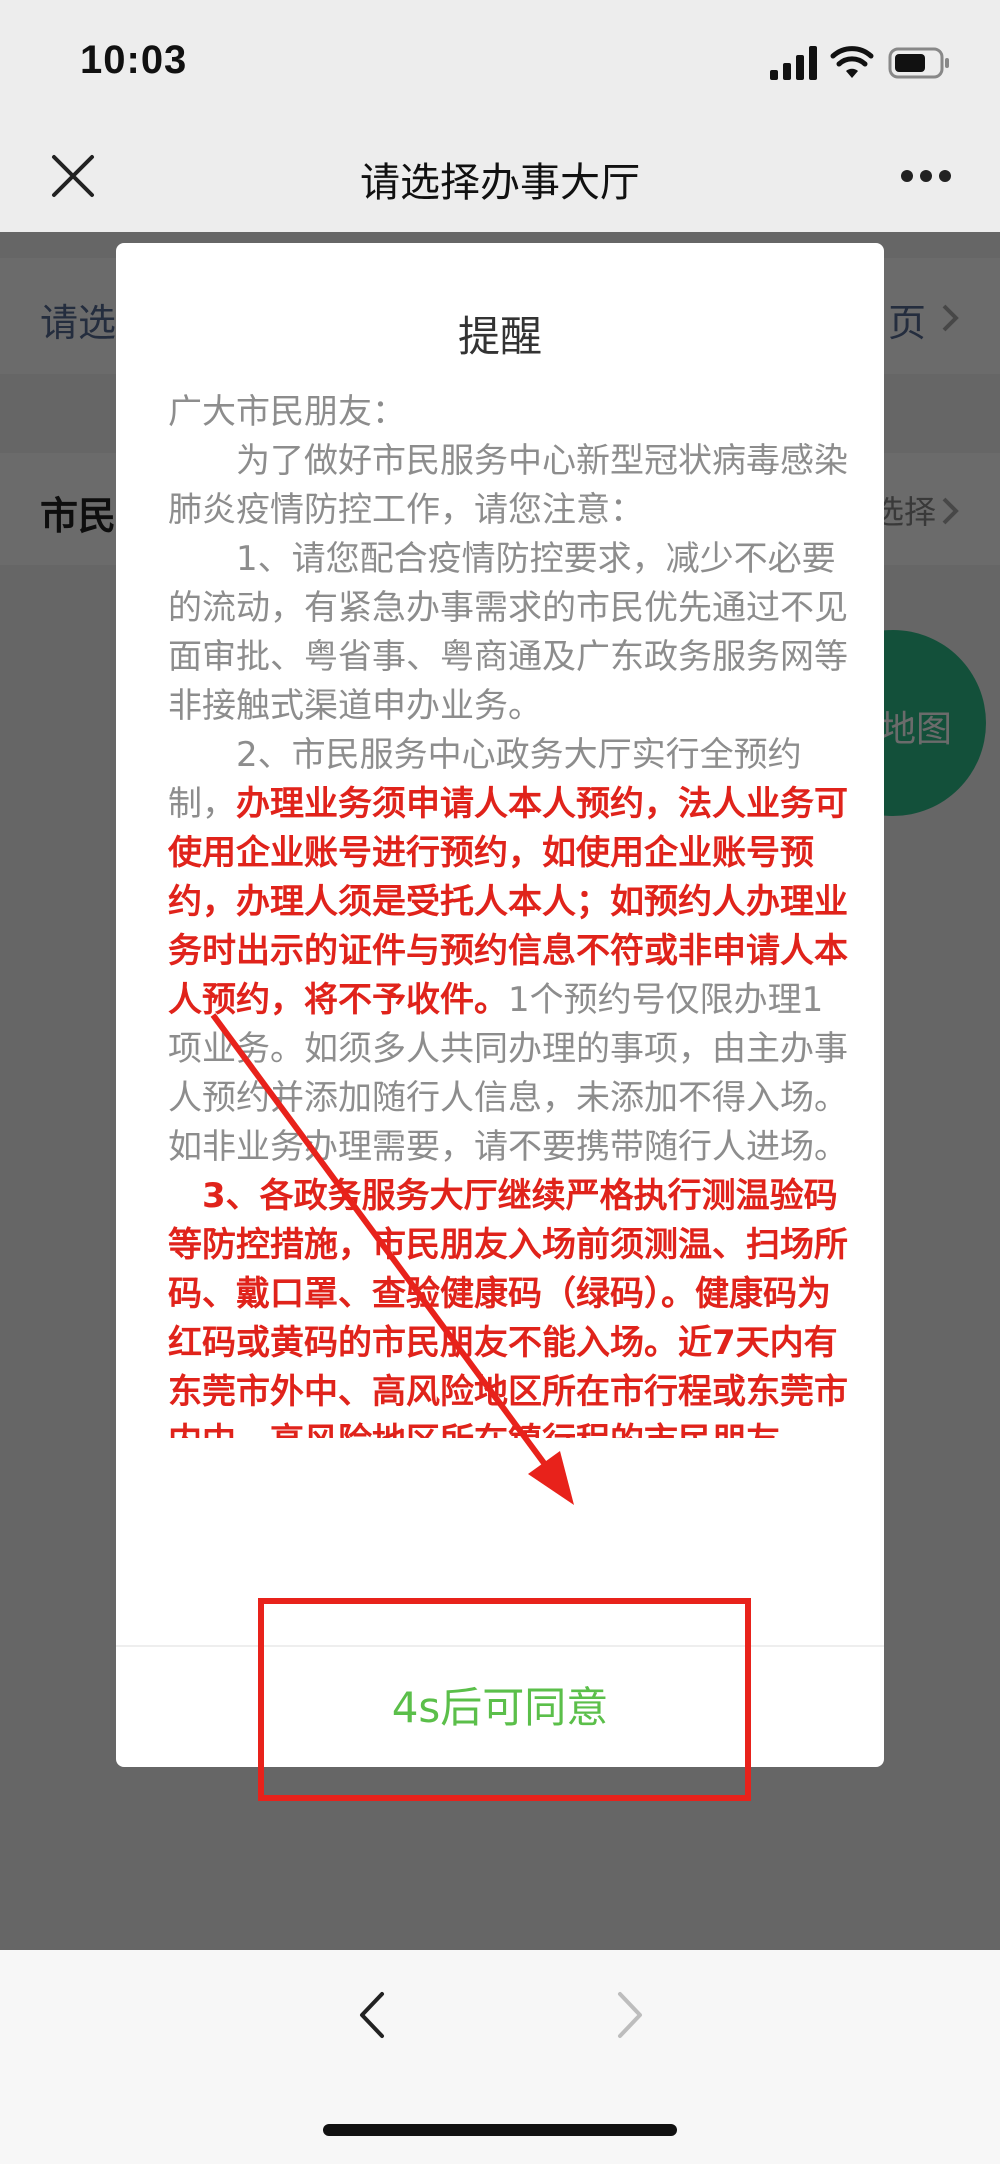 Image resolution: width=1000 pixels, height=2164 pixels. What do you see at coordinates (504, 1699) in the screenshot?
I see `annotation-highlight-box` at bounding box center [504, 1699].